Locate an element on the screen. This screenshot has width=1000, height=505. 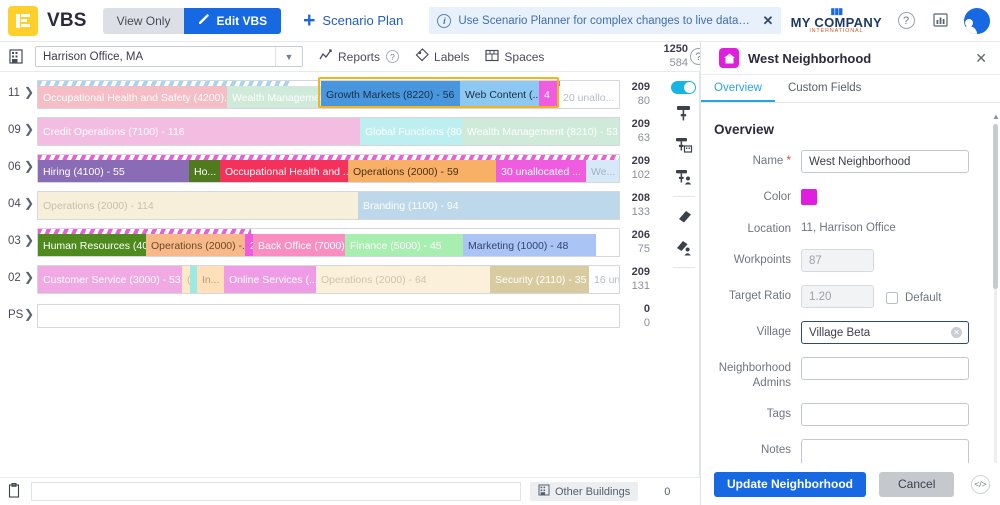
allocation-segment: Hiring (4100) - 55 is located at coordinates (113, 171).